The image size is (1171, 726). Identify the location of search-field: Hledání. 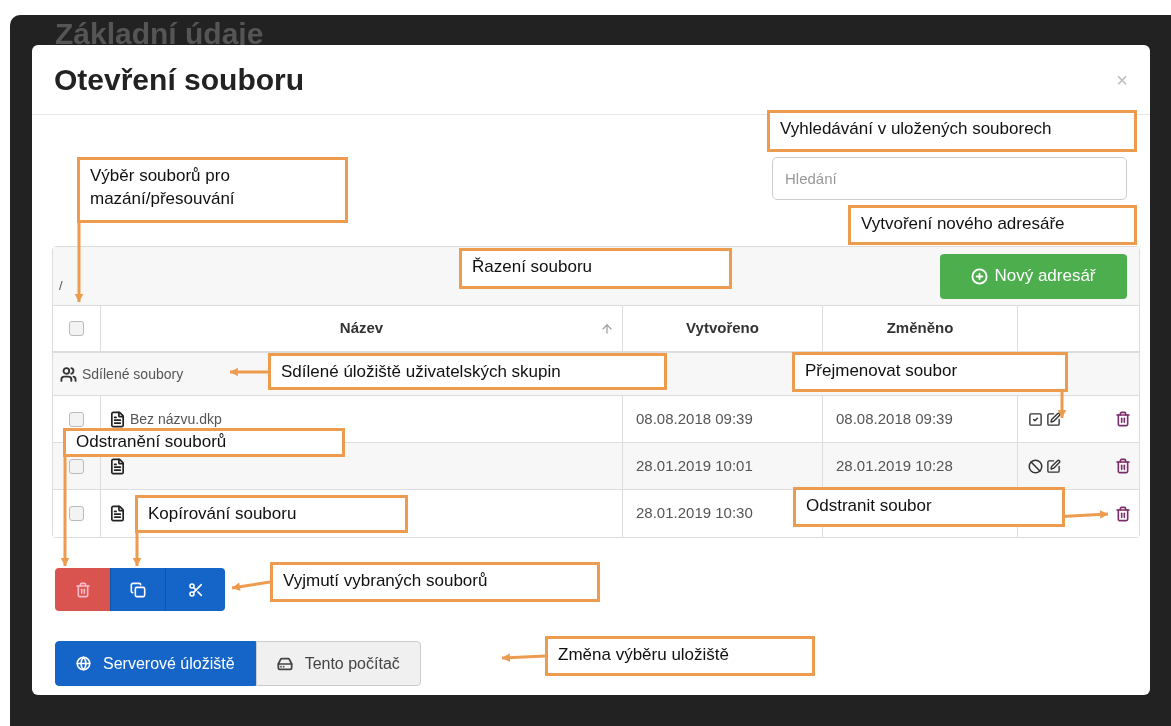
(949, 178).